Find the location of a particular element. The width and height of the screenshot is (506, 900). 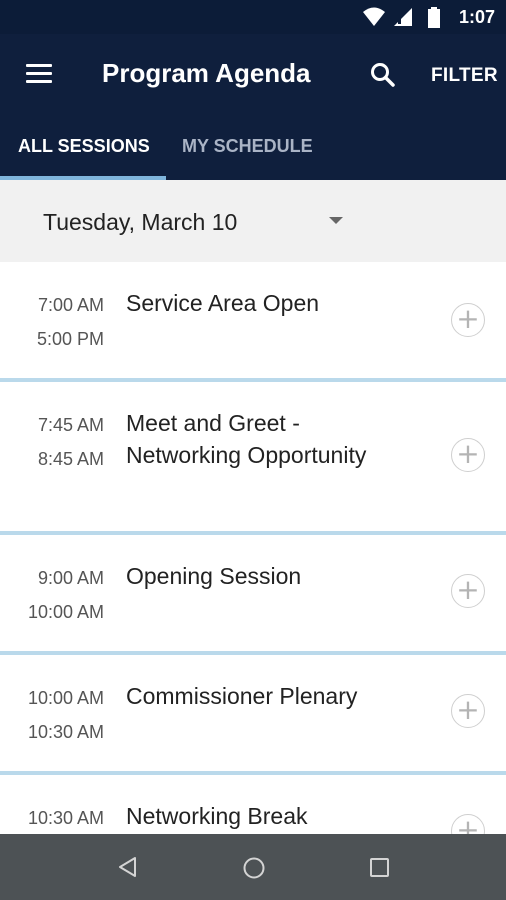

session-item: 10:00 AM 10:30 AM Commissioner Plenary + is located at coordinates (253, 715).